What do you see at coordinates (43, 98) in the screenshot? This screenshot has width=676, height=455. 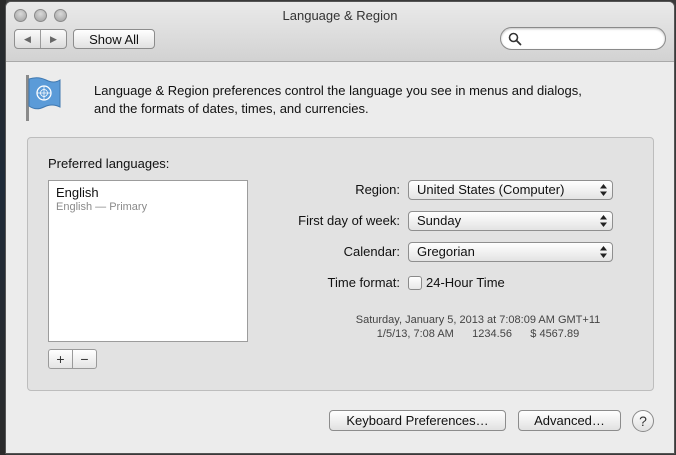 I see `un-flag-icon` at bounding box center [43, 98].